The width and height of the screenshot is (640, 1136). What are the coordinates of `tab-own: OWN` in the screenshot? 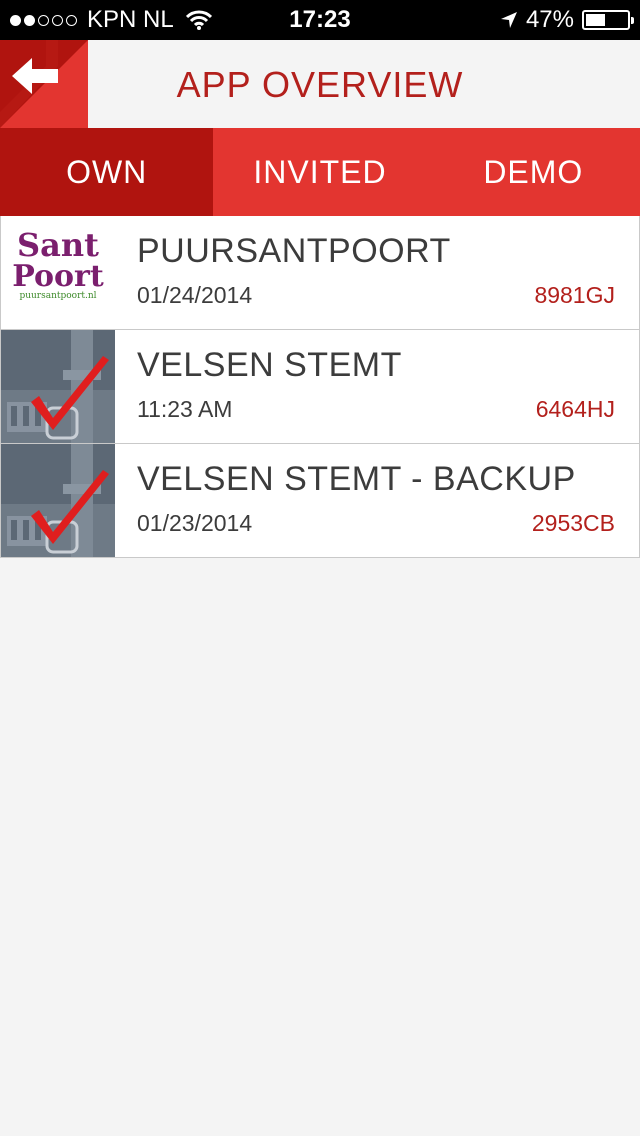 It's located at (107, 172).